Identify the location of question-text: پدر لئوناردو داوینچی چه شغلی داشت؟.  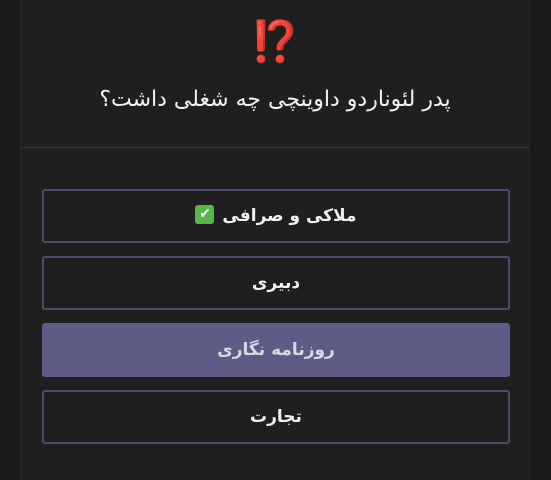
(275, 99).